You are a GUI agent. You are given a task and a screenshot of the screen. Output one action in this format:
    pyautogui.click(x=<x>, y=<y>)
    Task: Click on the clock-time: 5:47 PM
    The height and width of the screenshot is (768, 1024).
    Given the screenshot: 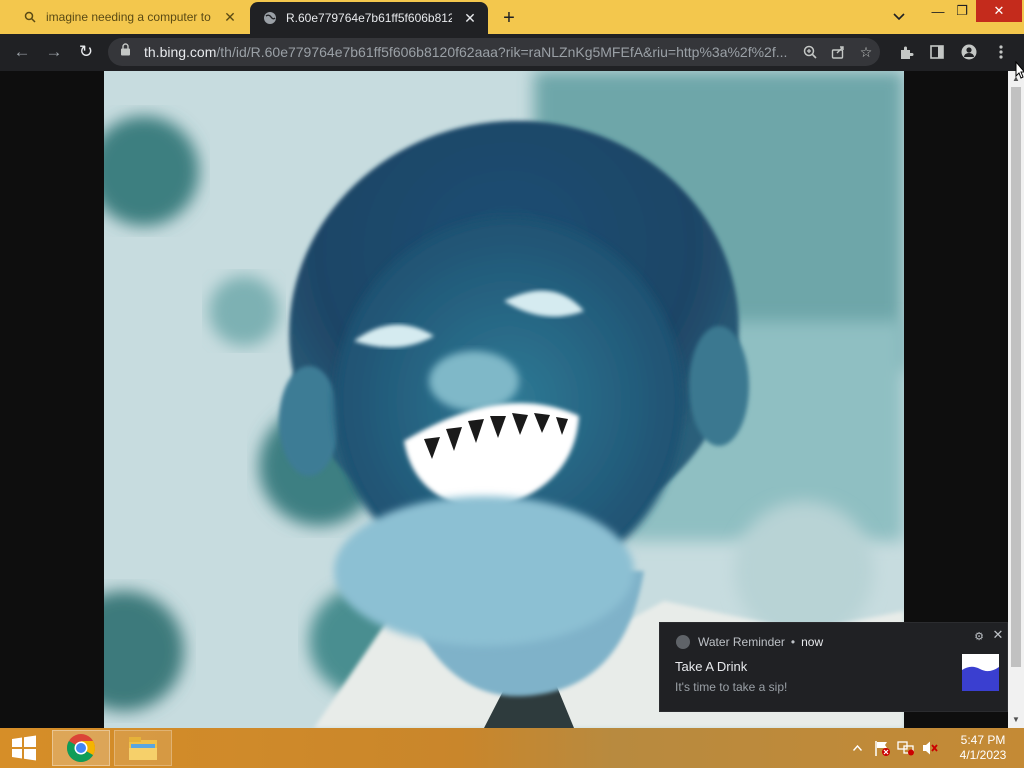 What is the action you would take?
    pyautogui.click(x=983, y=740)
    